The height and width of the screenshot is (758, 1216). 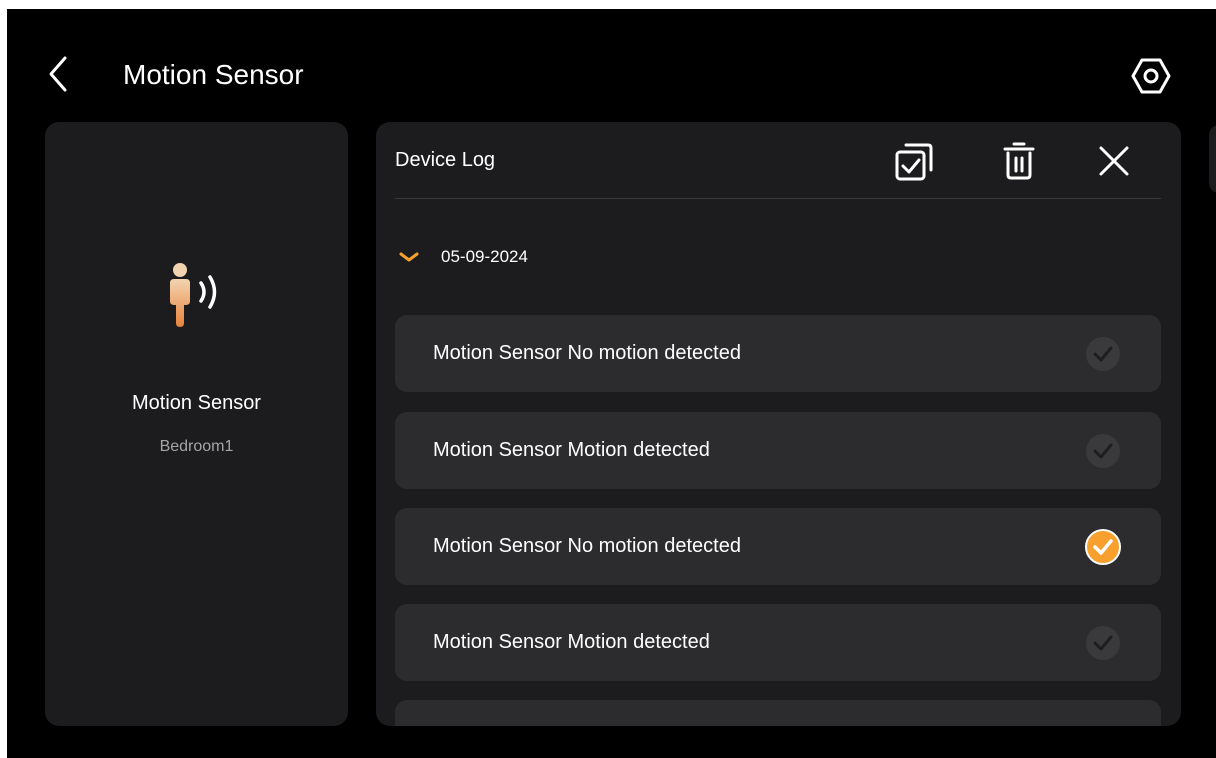 What do you see at coordinates (484, 256) in the screenshot?
I see `date-label: 05-09-2024` at bounding box center [484, 256].